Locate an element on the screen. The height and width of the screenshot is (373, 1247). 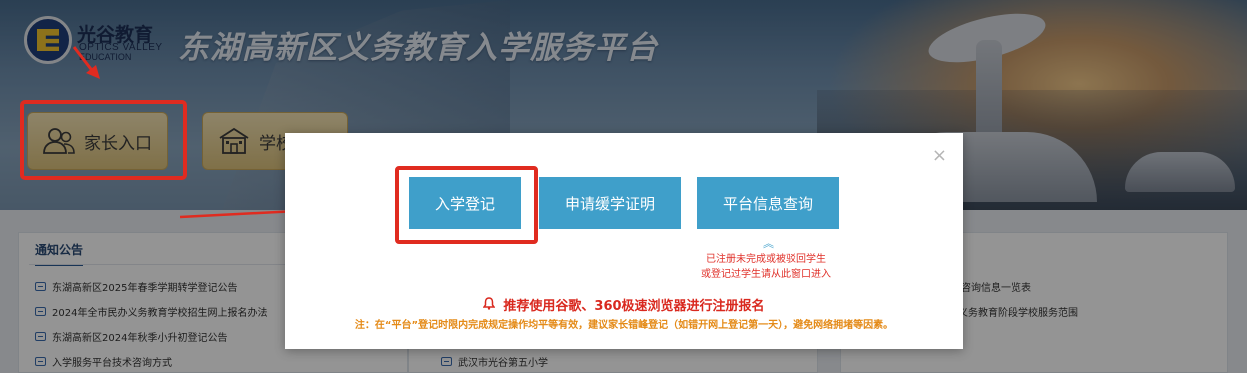
browser-recommendation: 推荐使用谷歌、360极速浏览器进行注册报名 is located at coordinates (624, 304).